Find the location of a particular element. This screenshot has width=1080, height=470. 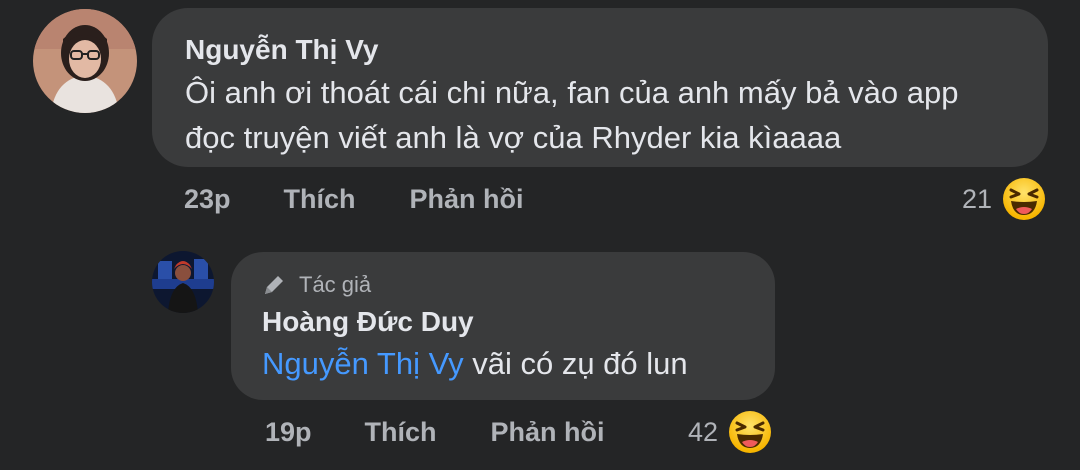

reply-like-button: Thích is located at coordinates (401, 432).